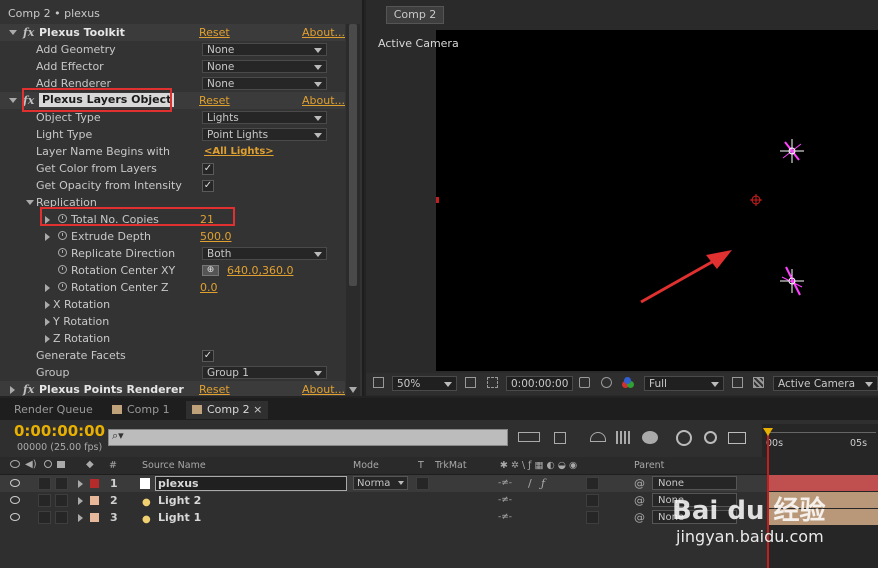 The height and width of the screenshot is (568, 878). Describe the element at coordinates (208, 356) in the screenshot. I see `generate-facets-checkbox: ✓` at that location.